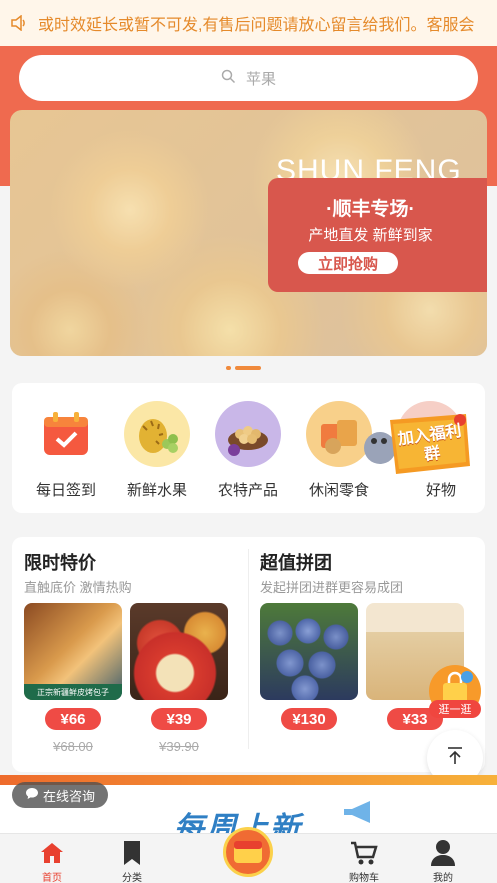  What do you see at coordinates (156, 490) in the screenshot?
I see `category-label: 新鲜水果` at bounding box center [156, 490].